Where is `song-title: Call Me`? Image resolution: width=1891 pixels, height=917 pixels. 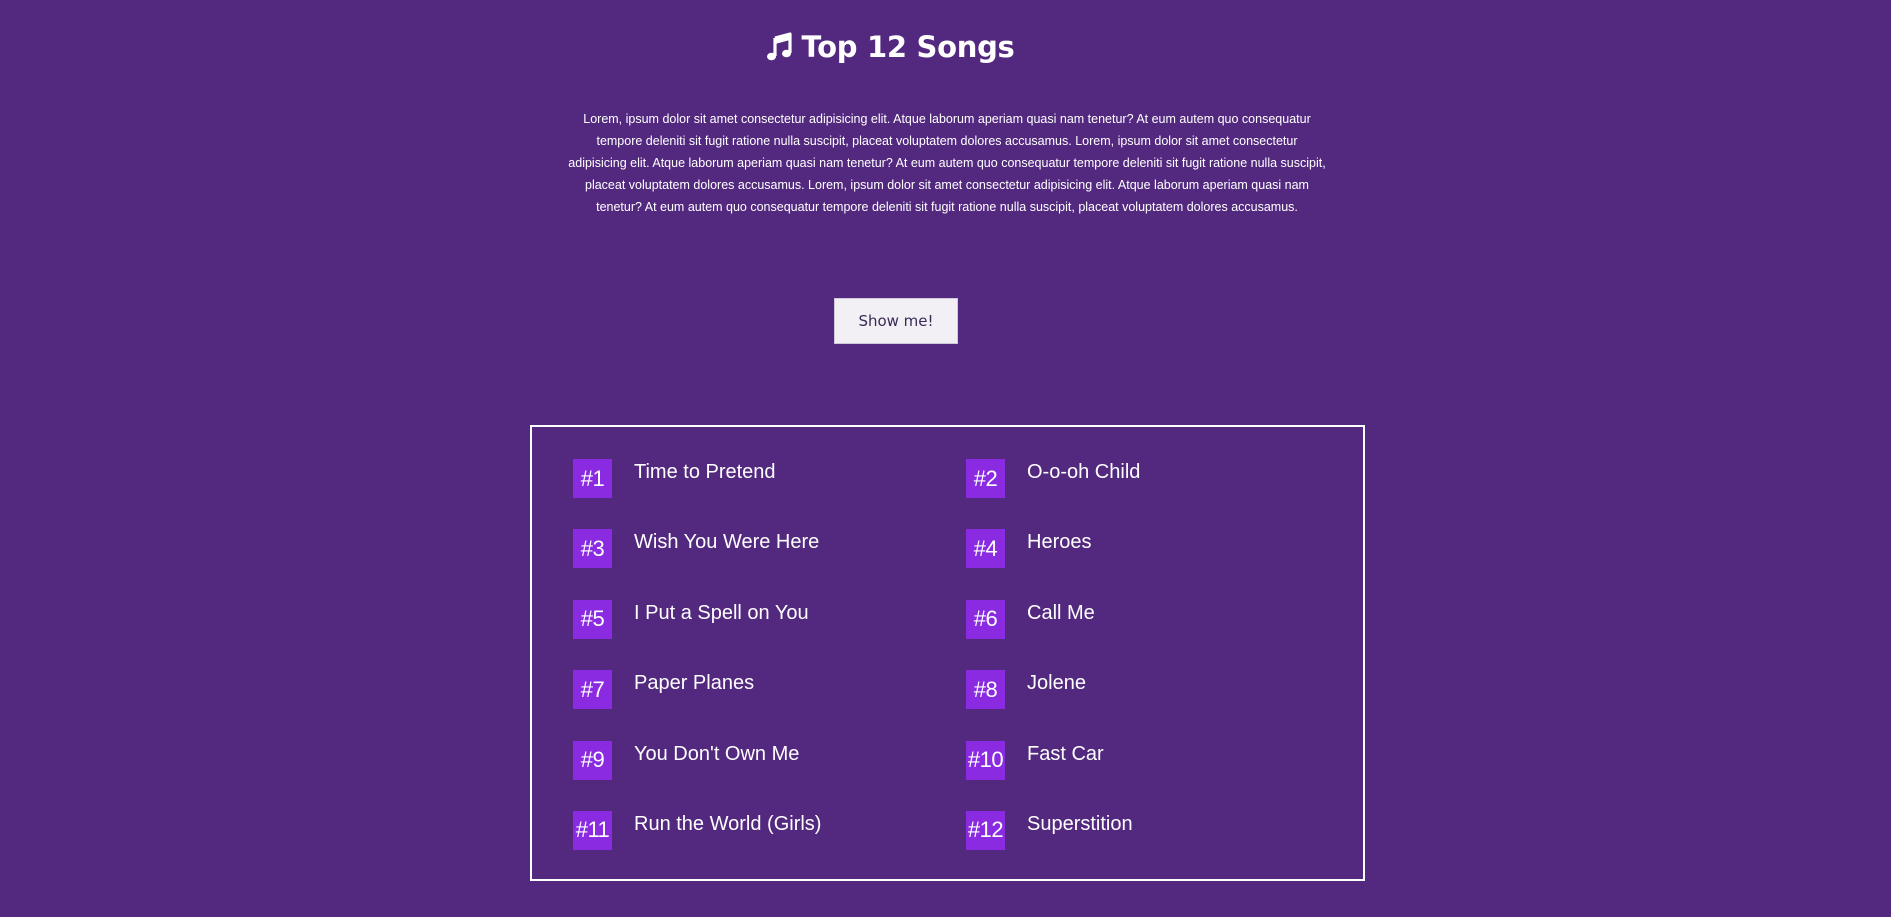 song-title: Call Me is located at coordinates (1061, 612).